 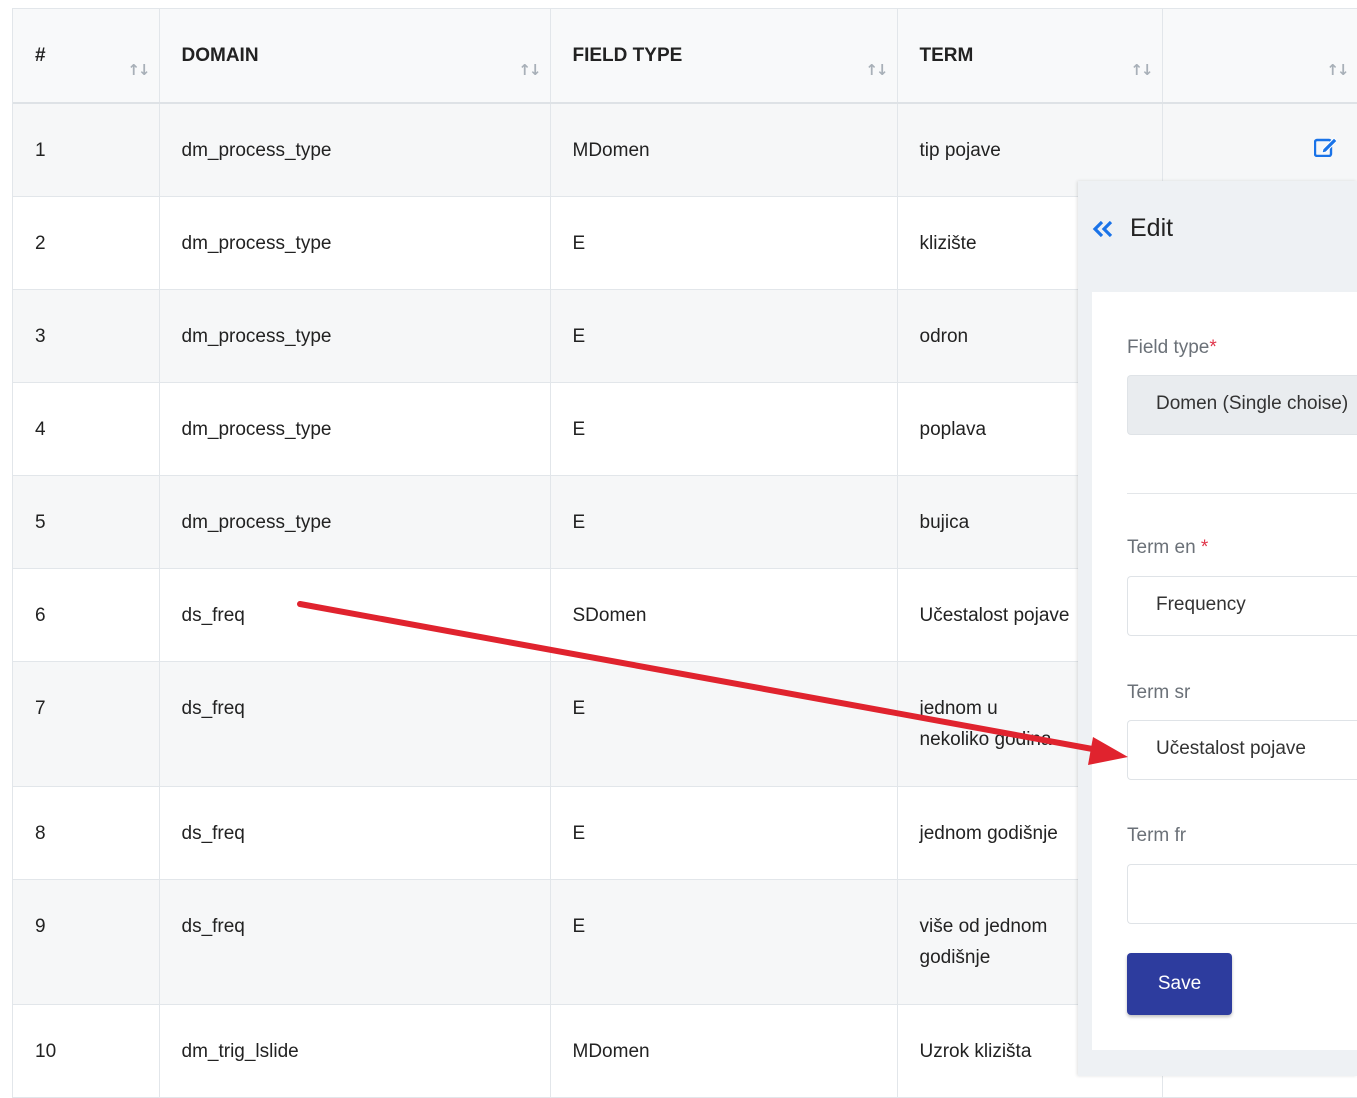 I want to click on term-en-label: Term en *, so click(x=1167, y=548).